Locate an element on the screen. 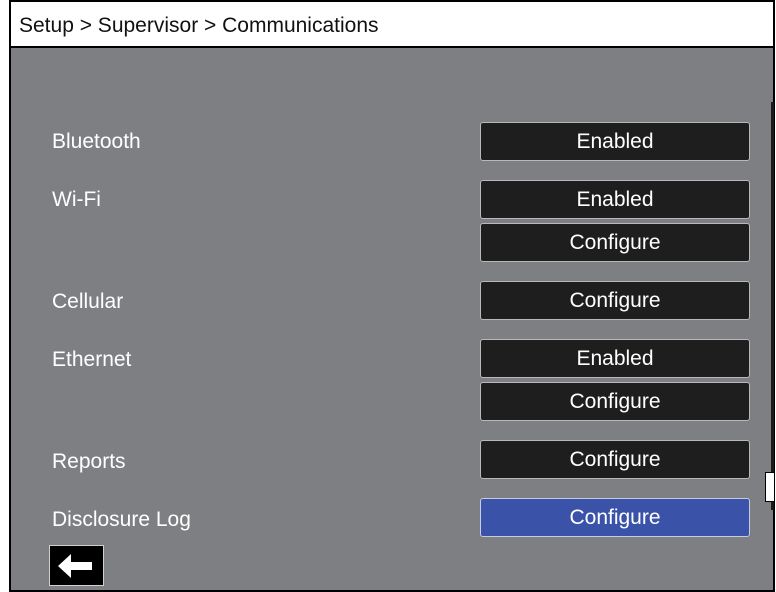 This screenshot has width=776, height=592. arrow-left-icon is located at coordinates (75, 566).